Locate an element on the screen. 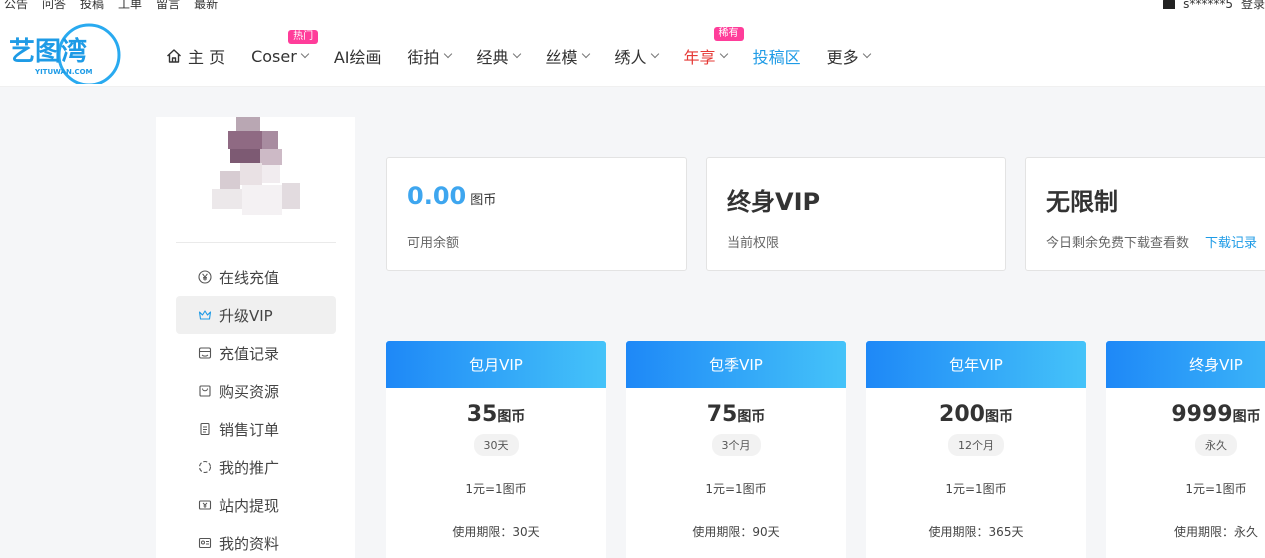 This screenshot has height=558, width=1265. site-logo: 艺图湾 YITUWAN.COM is located at coordinates (65, 52).